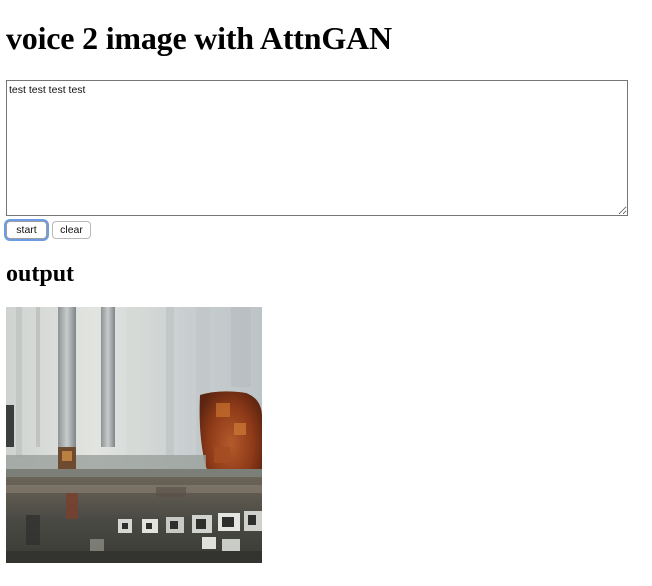  Describe the element at coordinates (71, 230) in the screenshot. I see `clear-button: clear` at that location.